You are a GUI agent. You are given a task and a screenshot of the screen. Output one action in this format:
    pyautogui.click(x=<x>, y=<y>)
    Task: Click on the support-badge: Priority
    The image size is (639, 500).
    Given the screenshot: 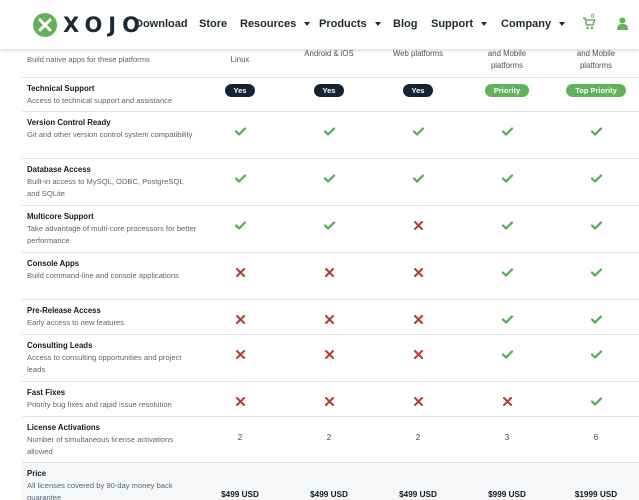 What is the action you would take?
    pyautogui.click(x=507, y=90)
    